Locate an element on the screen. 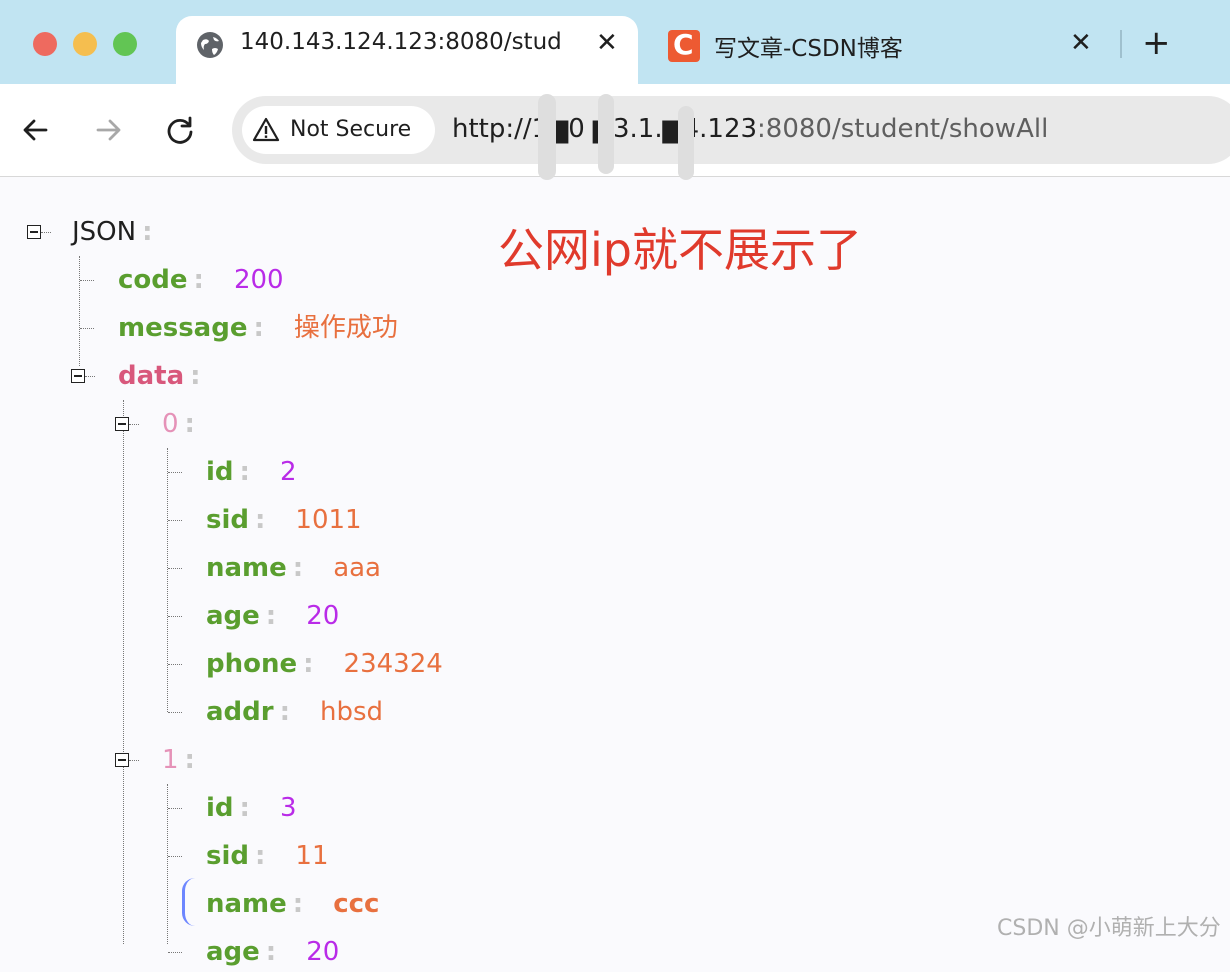 Image resolution: width=1230 pixels, height=972 pixels. json-key: phone is located at coordinates (252, 664).